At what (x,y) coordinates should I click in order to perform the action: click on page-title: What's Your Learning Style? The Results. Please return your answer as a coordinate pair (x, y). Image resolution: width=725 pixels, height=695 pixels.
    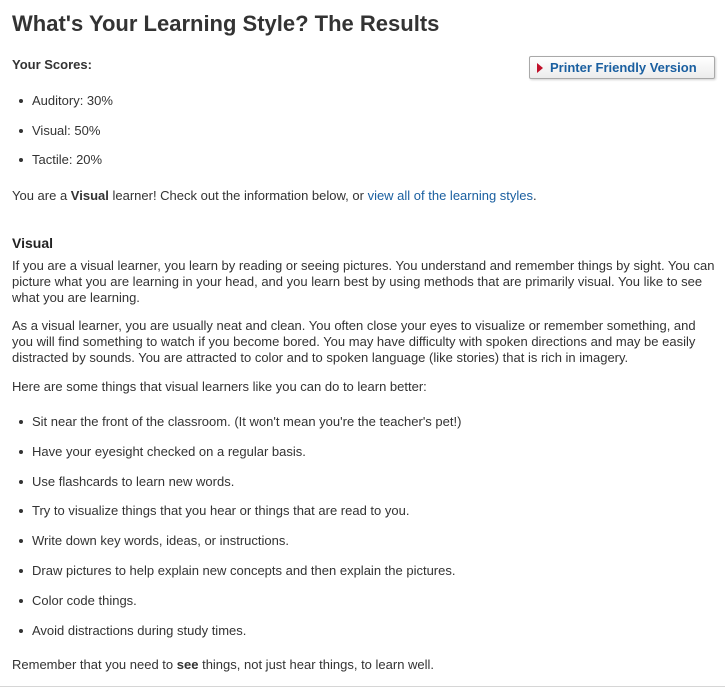
    Looking at the image, I should click on (226, 23).